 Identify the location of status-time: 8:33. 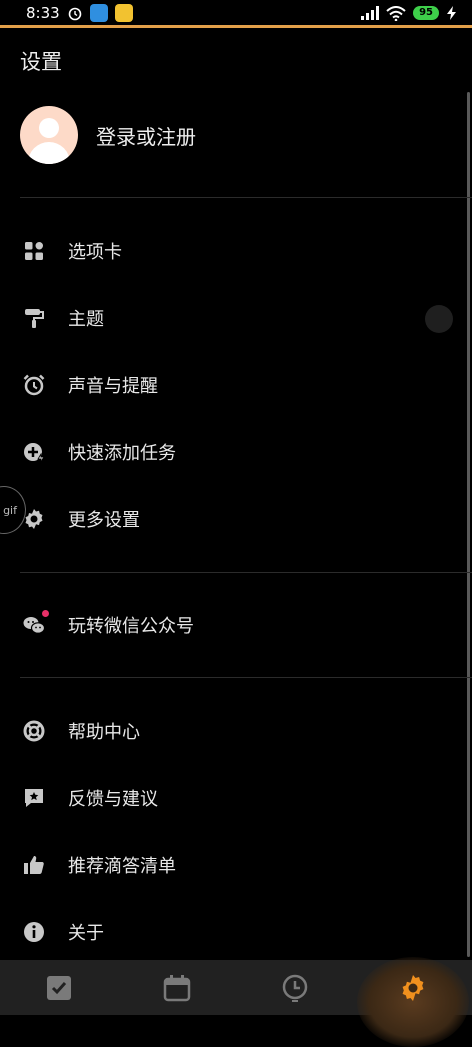
(43, 13).